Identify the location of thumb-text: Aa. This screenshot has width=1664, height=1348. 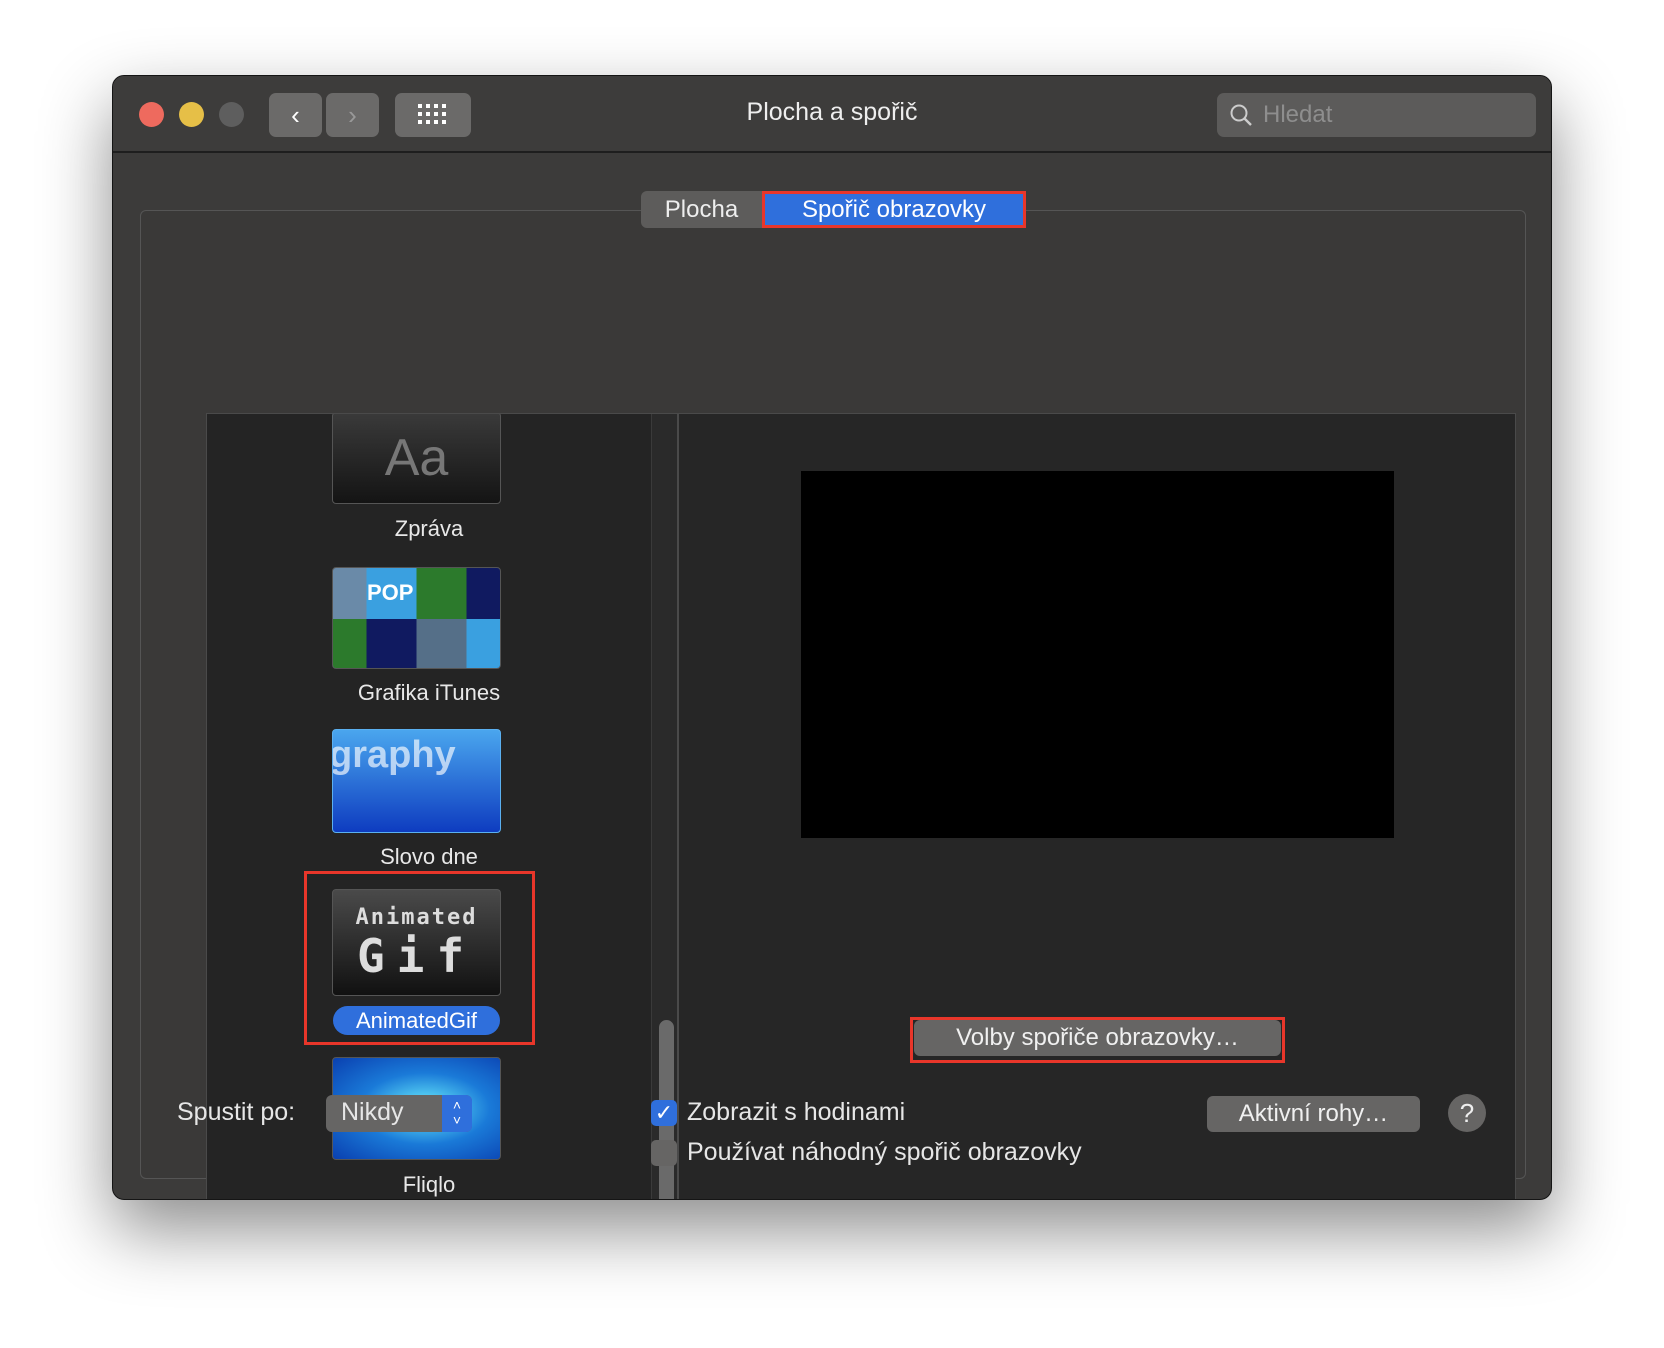
(416, 458).